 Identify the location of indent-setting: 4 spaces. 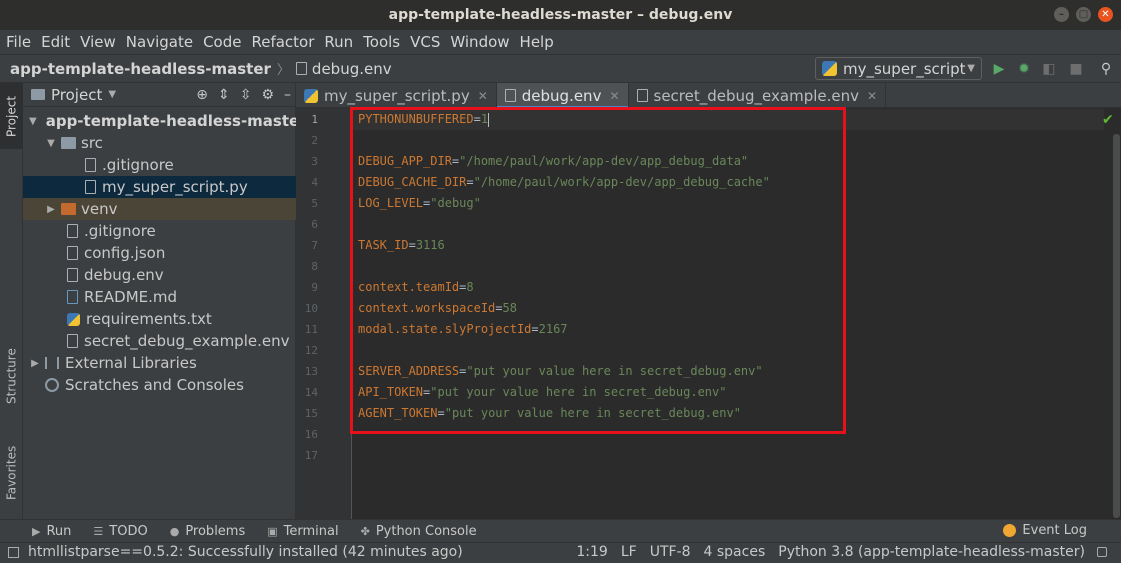
(735, 552).